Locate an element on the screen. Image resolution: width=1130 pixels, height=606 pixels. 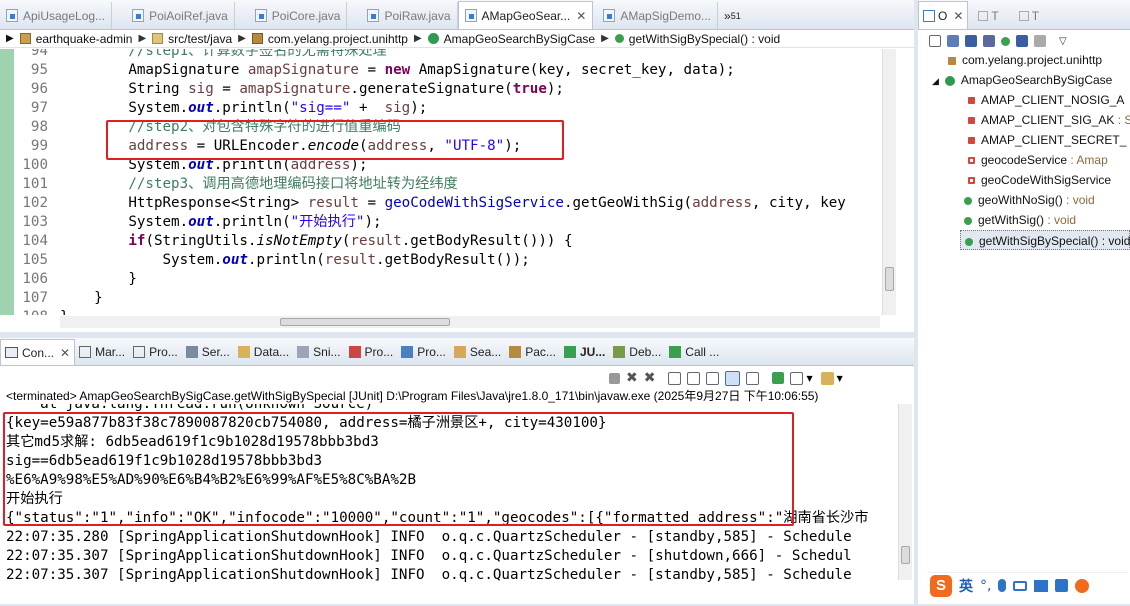
outline-field: geocodeService : Amap is located at coordinates (1038, 160).